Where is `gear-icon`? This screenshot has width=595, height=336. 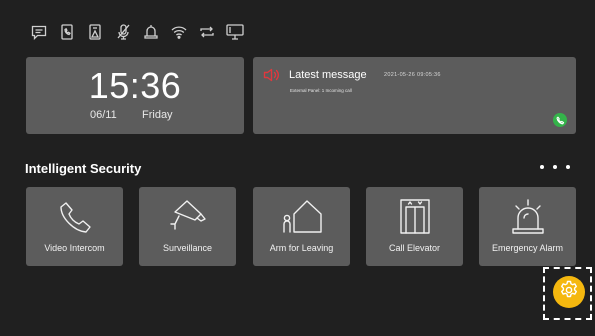 gear-icon is located at coordinates (569, 292).